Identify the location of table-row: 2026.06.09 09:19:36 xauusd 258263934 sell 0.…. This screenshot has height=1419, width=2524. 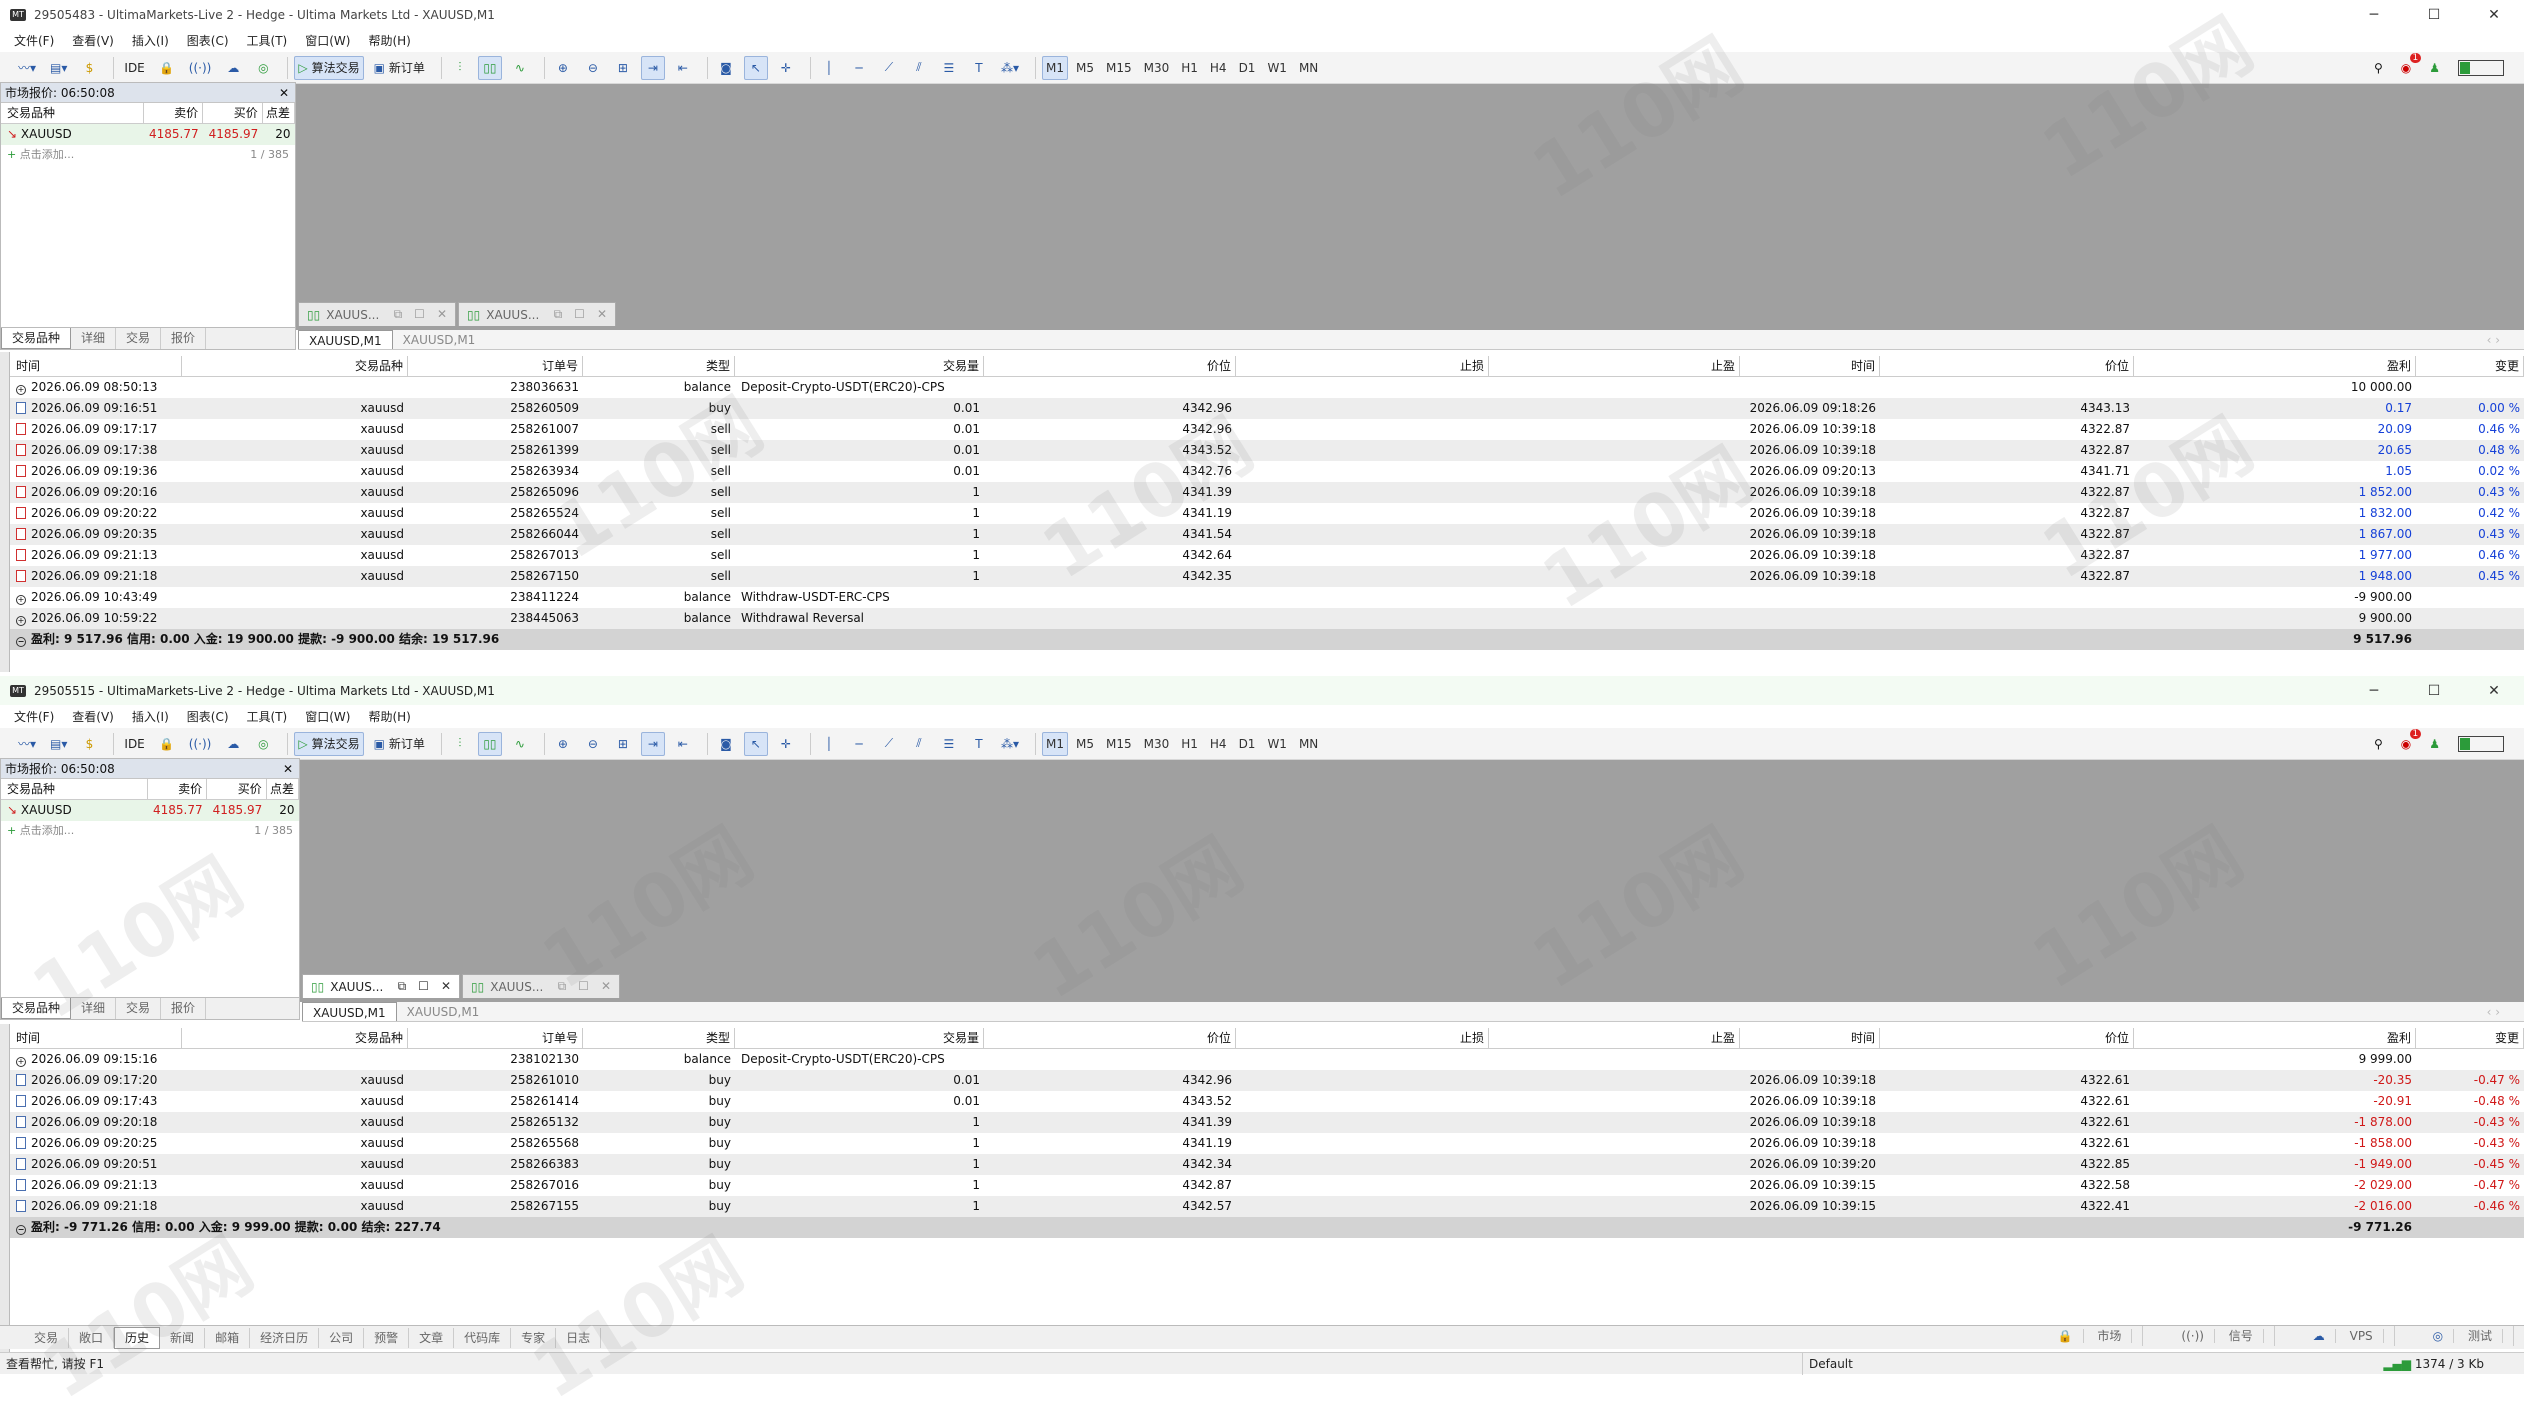
(1267, 471).